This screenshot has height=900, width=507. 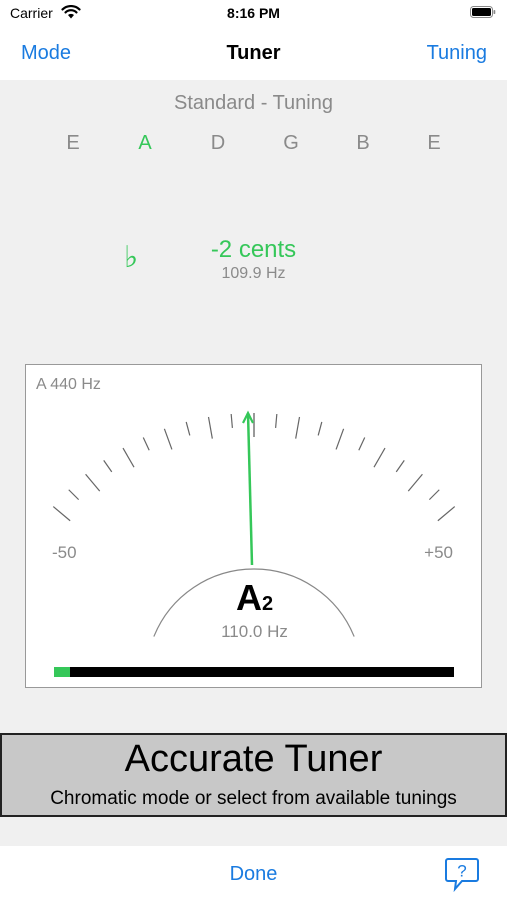 I want to click on note-name: A, so click(x=248, y=597).